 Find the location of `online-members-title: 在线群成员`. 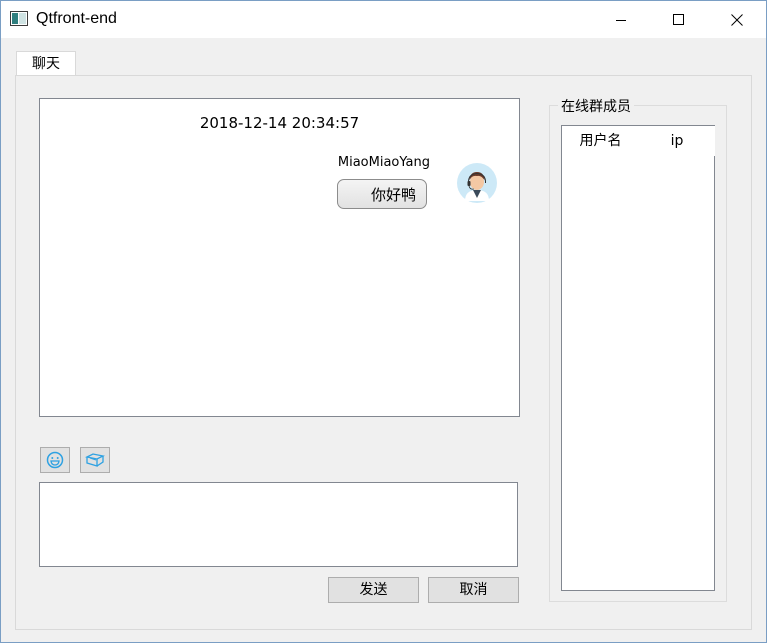

online-members-title: 在线群成员 is located at coordinates (596, 106).